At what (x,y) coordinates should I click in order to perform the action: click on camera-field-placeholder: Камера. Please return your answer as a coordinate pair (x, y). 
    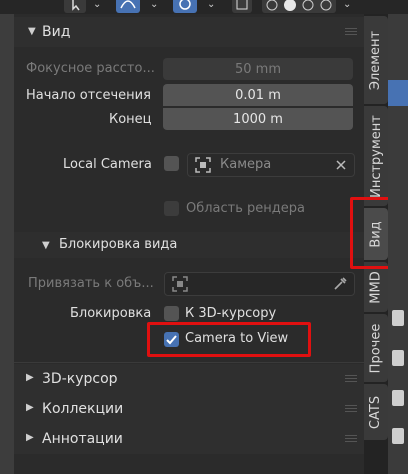
    Looking at the image, I should click on (246, 164).